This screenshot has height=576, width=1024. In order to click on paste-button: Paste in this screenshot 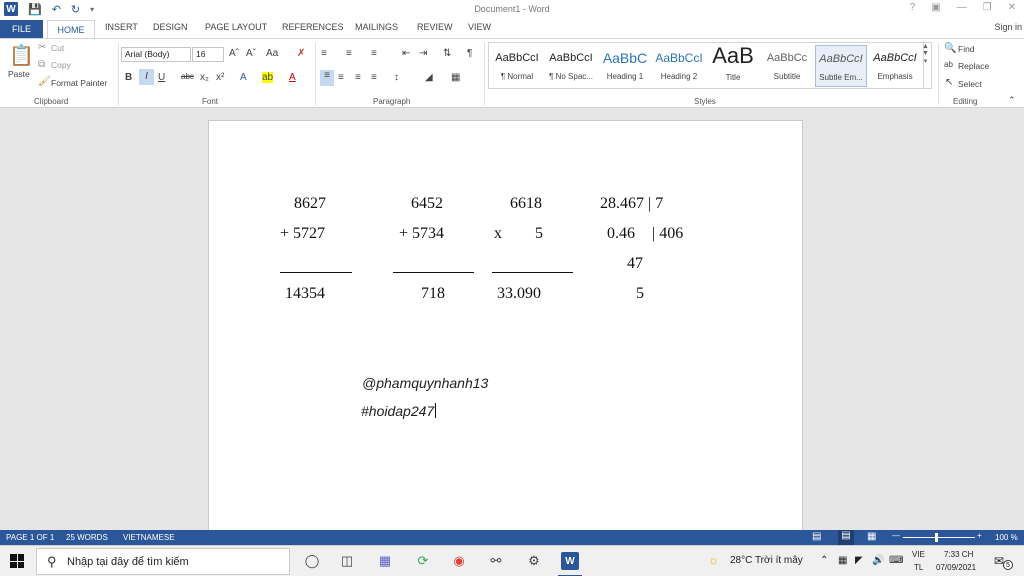, I will do `click(19, 74)`.